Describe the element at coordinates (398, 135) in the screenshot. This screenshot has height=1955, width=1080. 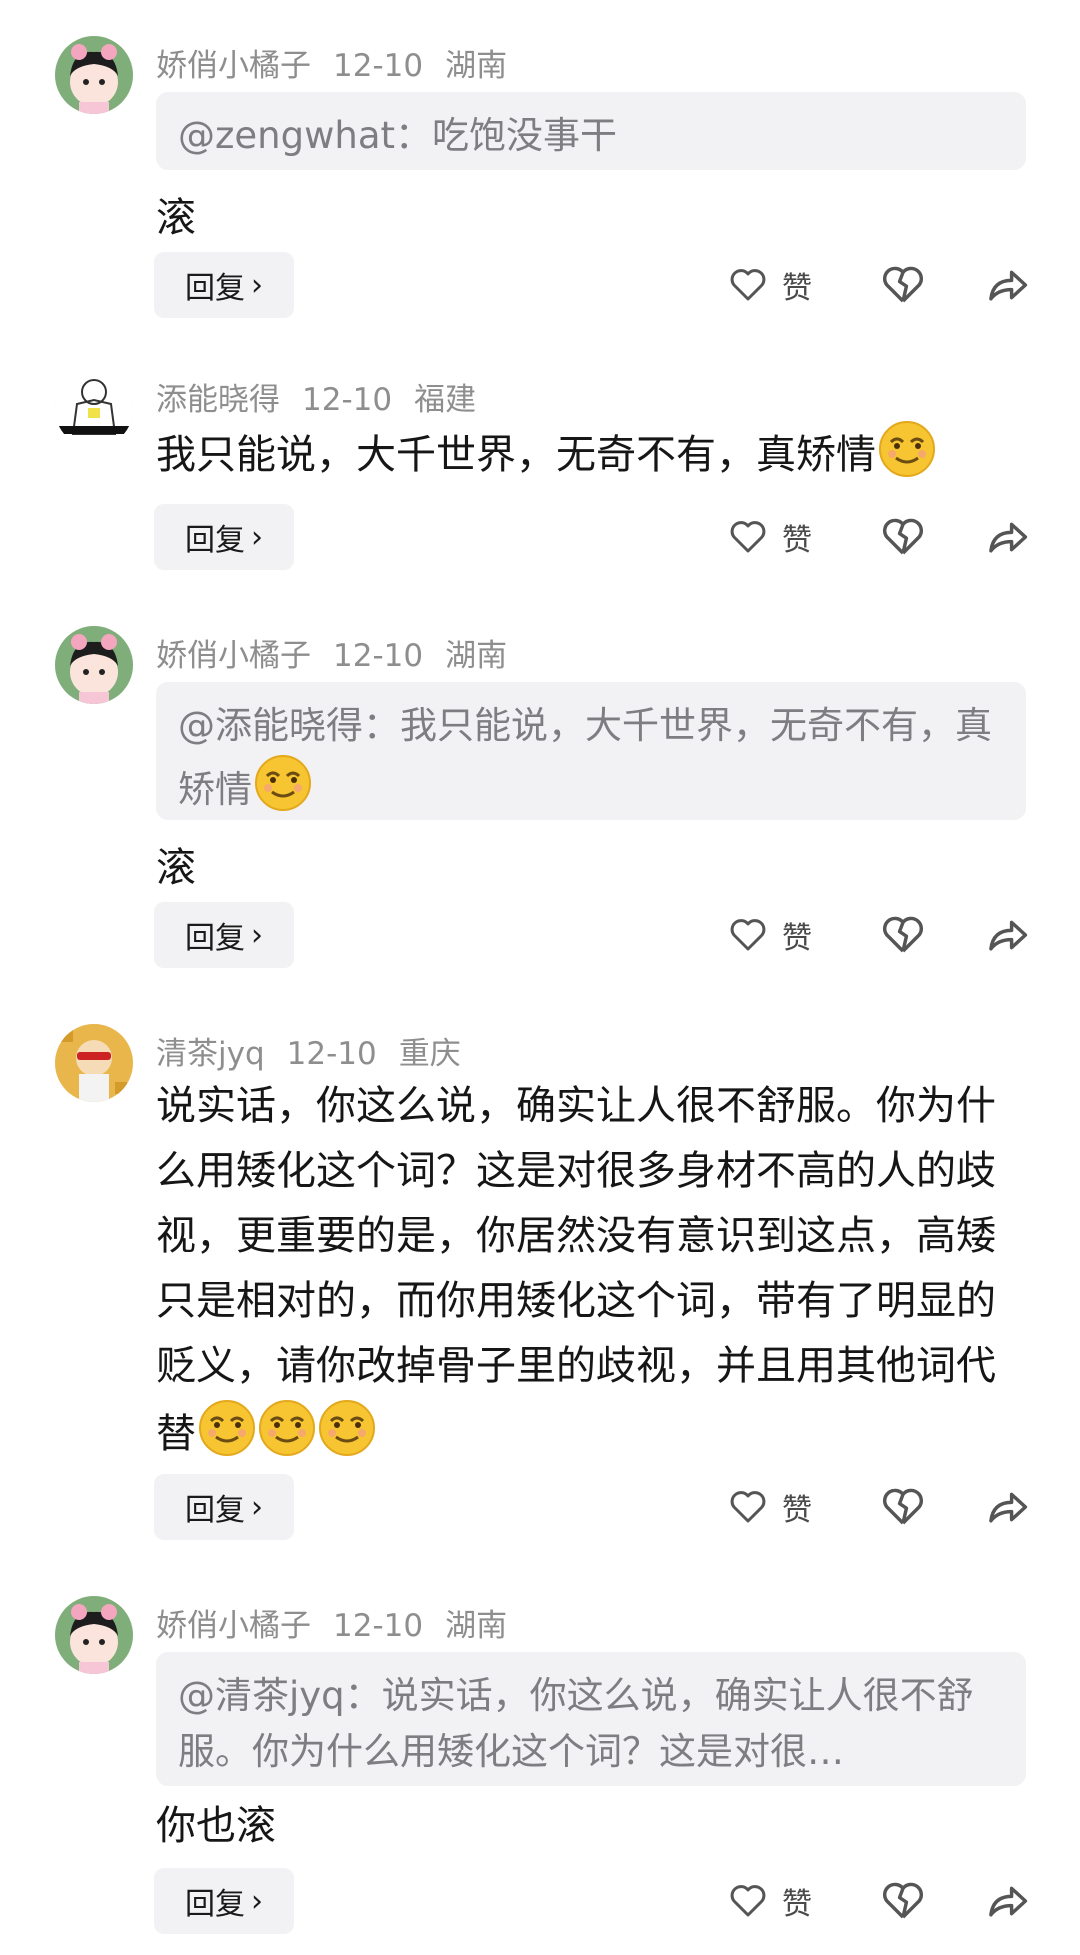
I see `quoted-text: @zengwhat：吃饱没事干` at that location.